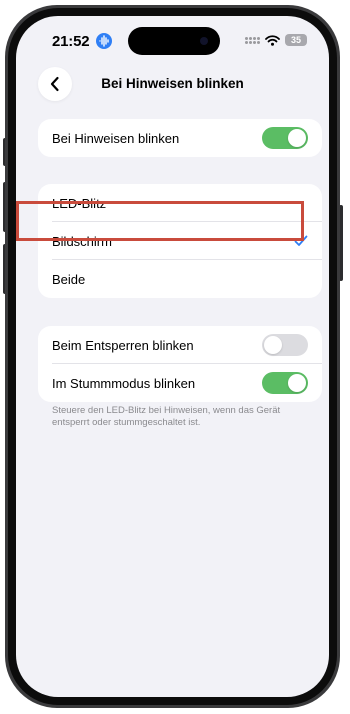 This screenshot has width=350, height=714. I want to click on option-label: Bildschirm, so click(82, 241).